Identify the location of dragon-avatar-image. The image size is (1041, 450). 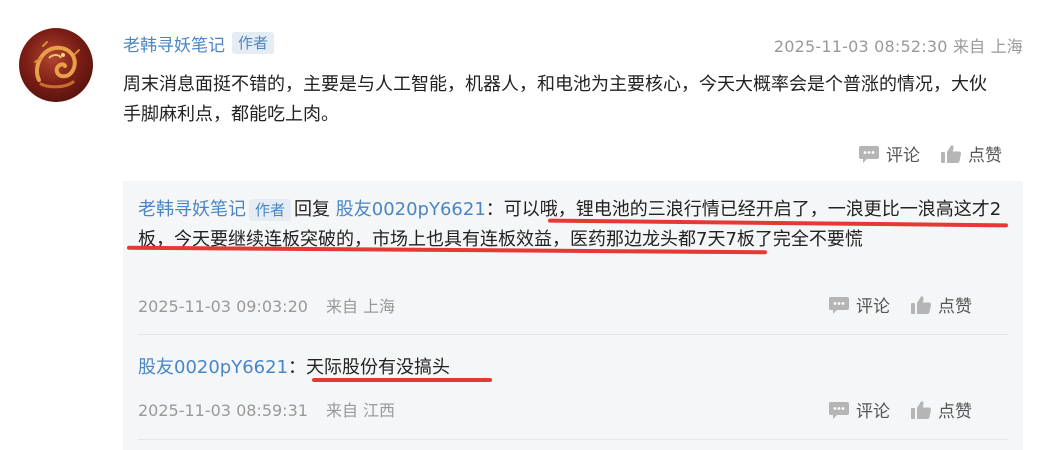
(57, 65).